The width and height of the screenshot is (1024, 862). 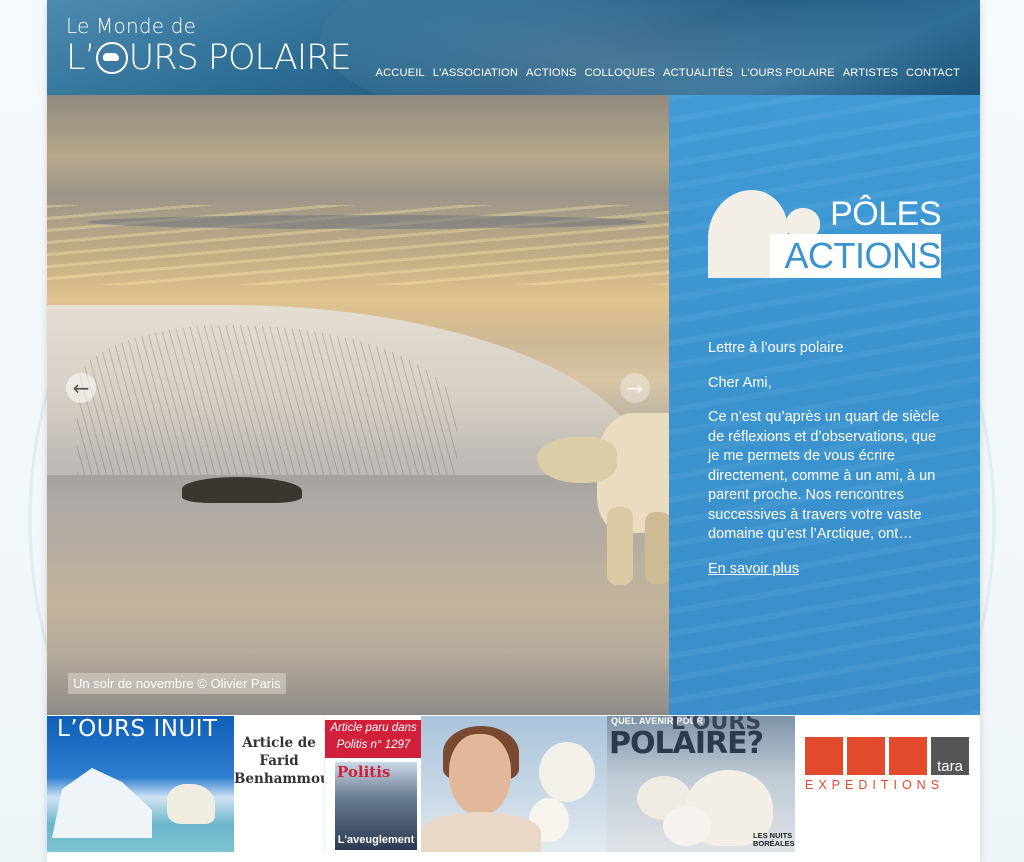 What do you see at coordinates (866, 756) in the screenshot?
I see `tara-globe-icon` at bounding box center [866, 756].